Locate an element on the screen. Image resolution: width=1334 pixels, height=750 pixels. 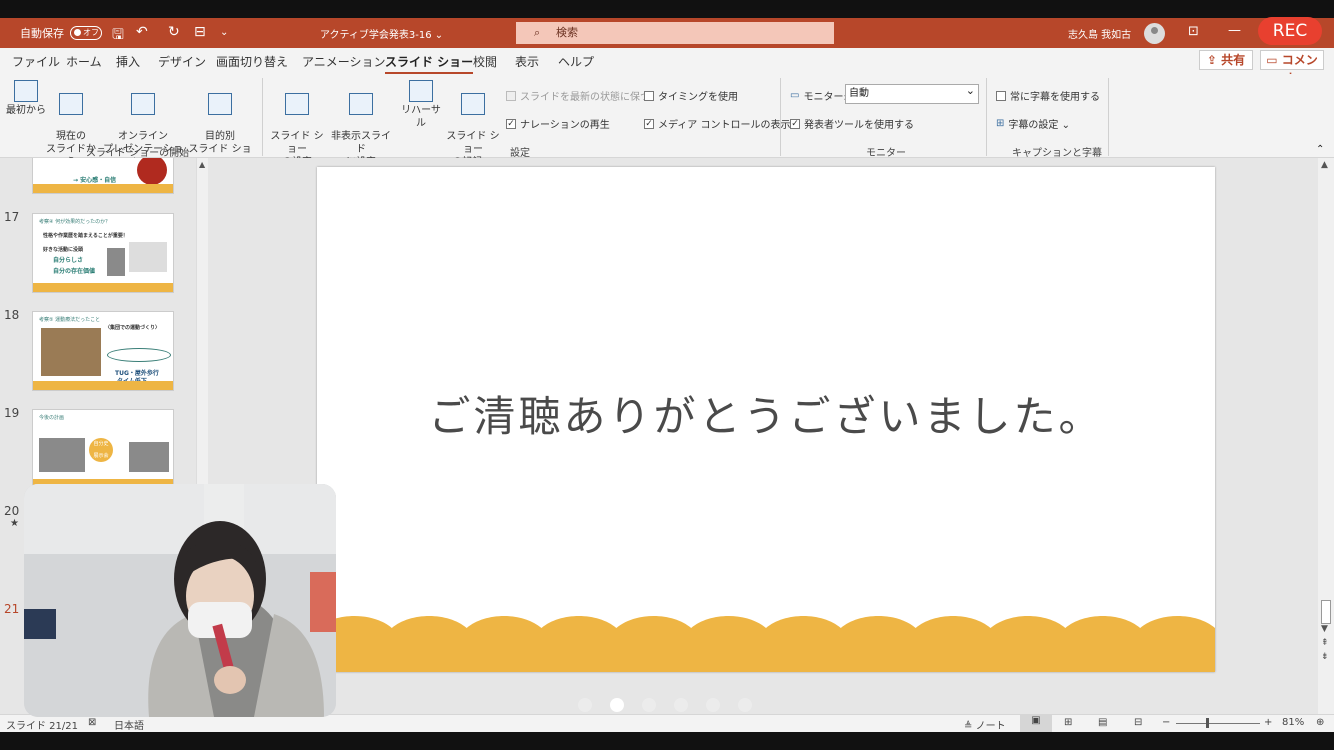
autosave: 自動保存 オフ is located at coordinates (61, 33).